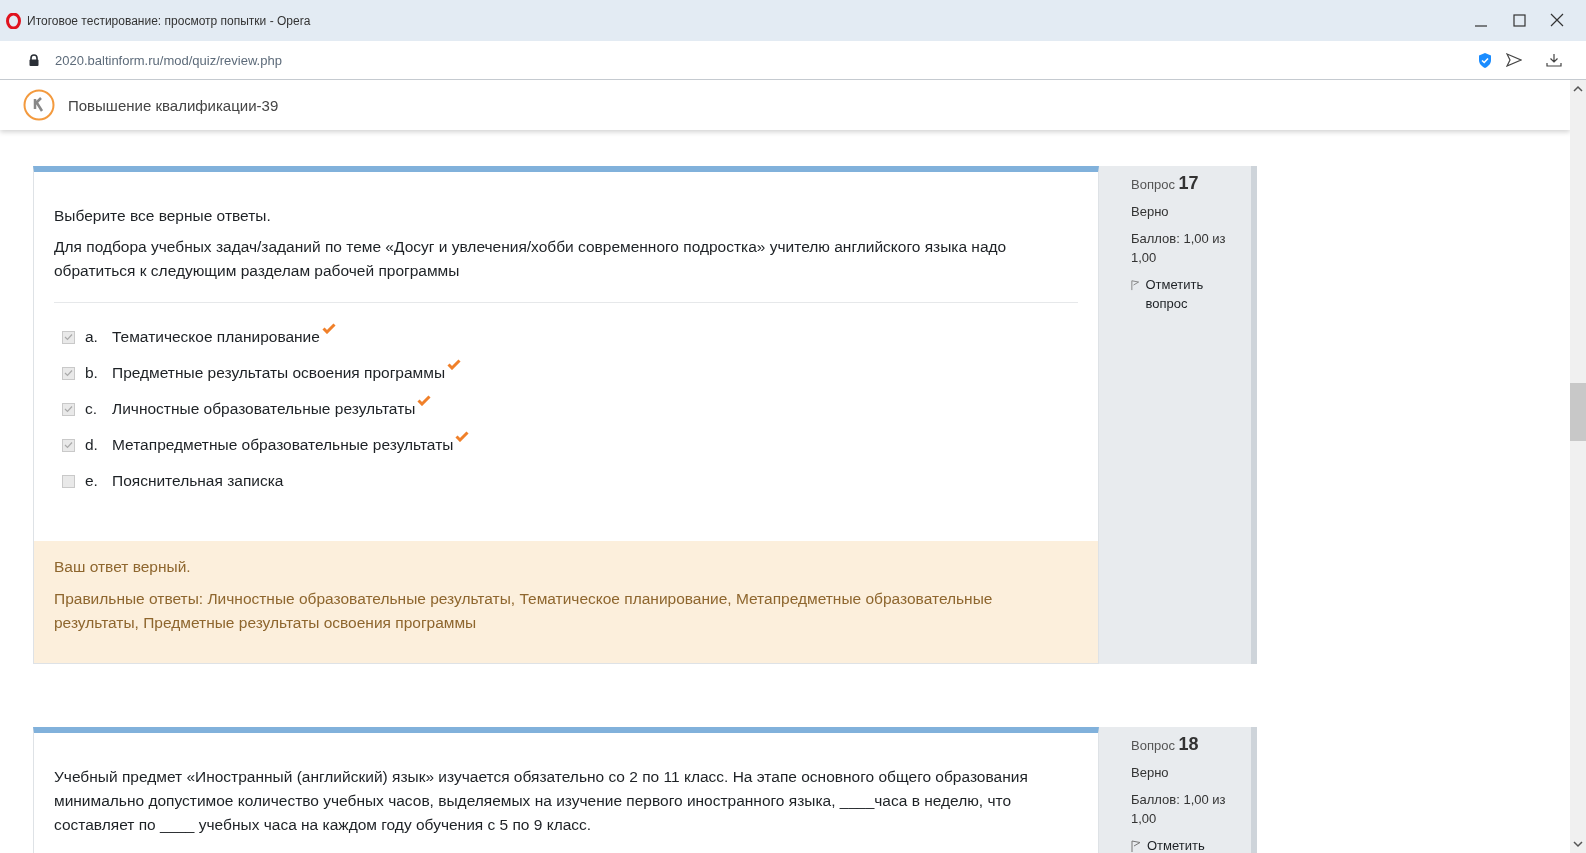 The width and height of the screenshot is (1586, 853). Describe the element at coordinates (766, 60) in the screenshot. I see `url-field: 2020.baltinform.ru/mod/quiz/review.php` at that location.